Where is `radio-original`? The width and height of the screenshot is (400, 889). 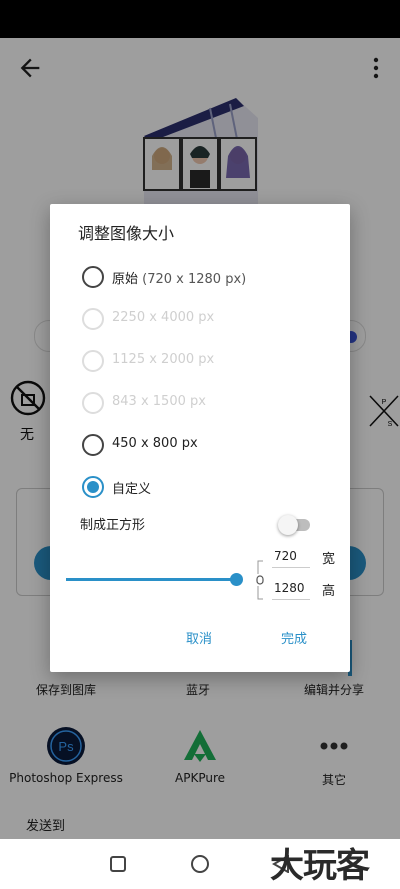
radio-original is located at coordinates (93, 277).